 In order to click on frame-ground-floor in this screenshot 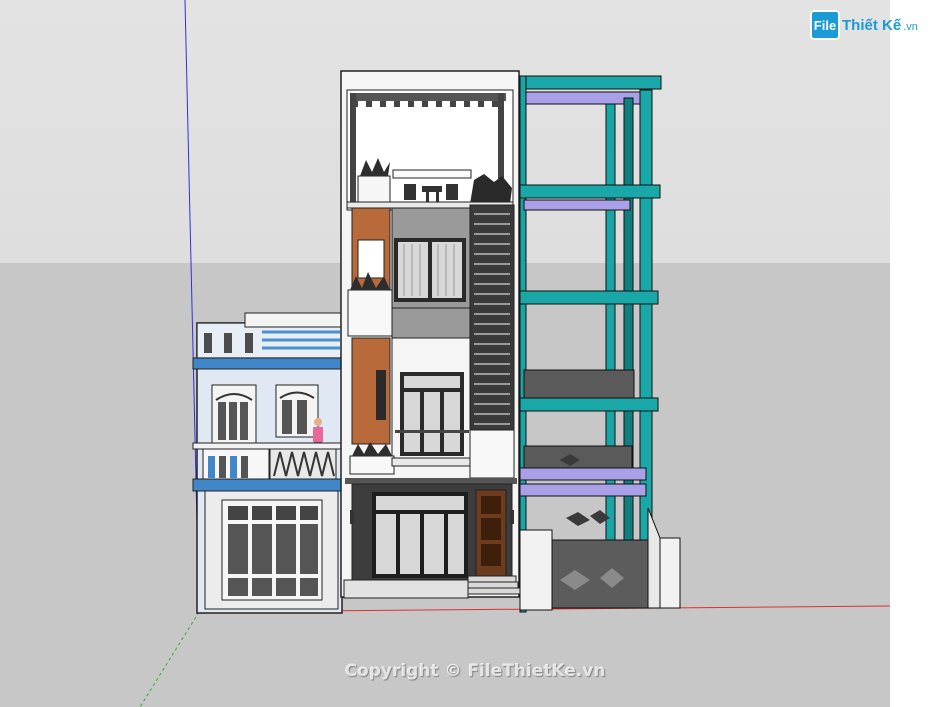, I will do `click(600, 574)`.